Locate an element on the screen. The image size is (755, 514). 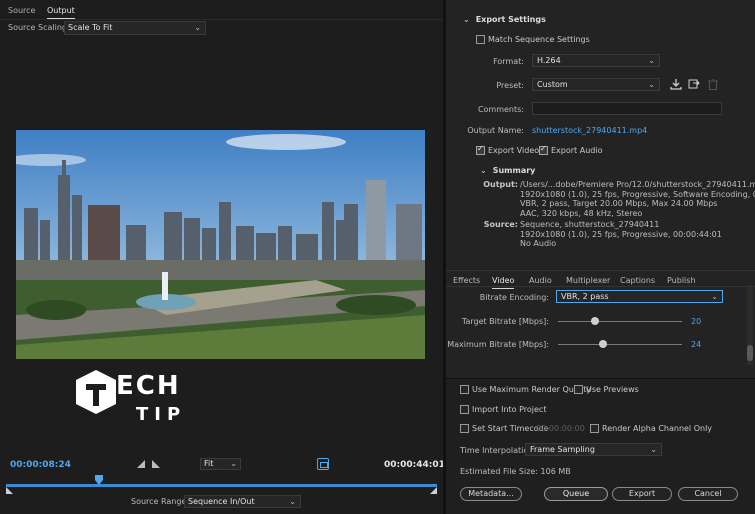
source-range-value: Sequence In/Out is located at coordinates (221, 501).